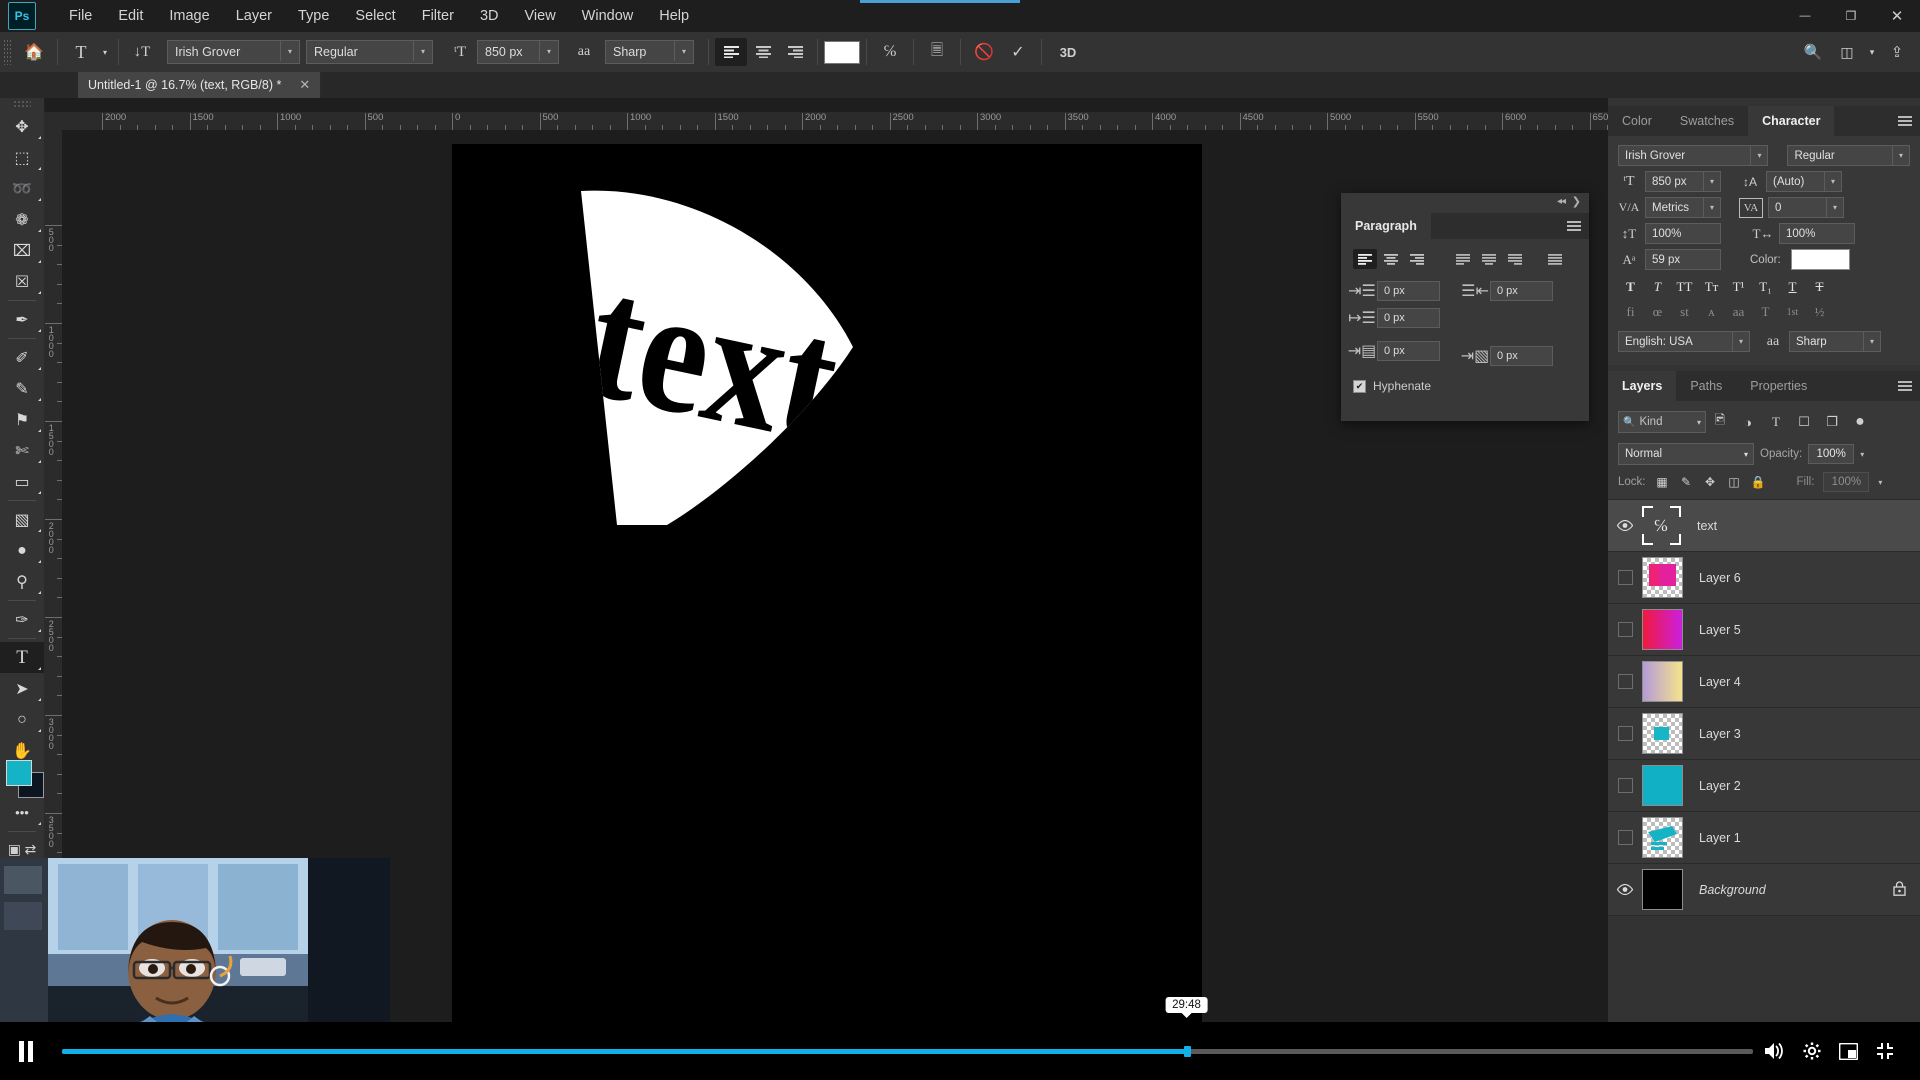  I want to click on swash-button: ᴀ, so click(1711, 312).